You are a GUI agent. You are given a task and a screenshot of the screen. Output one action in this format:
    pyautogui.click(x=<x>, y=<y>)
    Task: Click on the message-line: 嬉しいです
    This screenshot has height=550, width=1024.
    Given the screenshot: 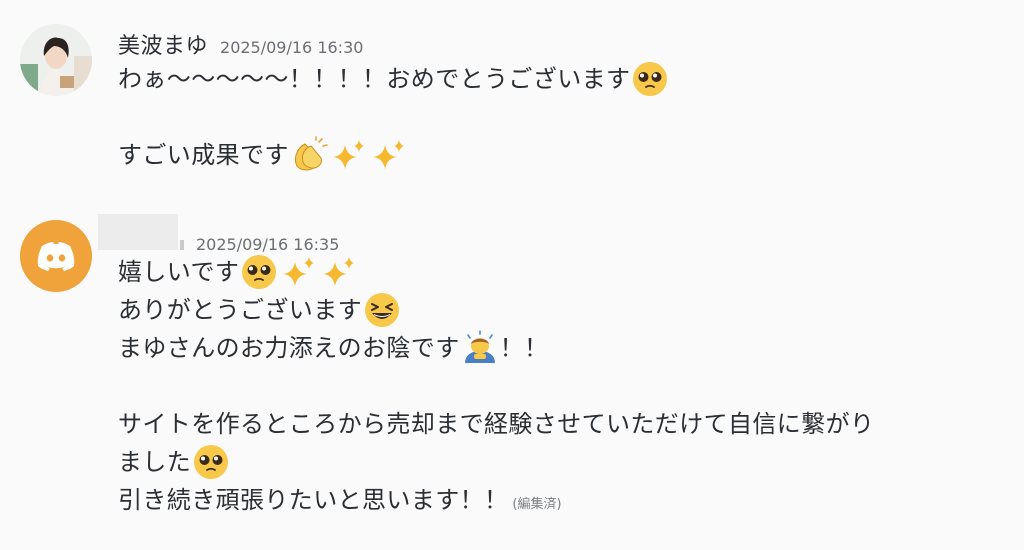 What is the action you would take?
    pyautogui.click(x=561, y=272)
    